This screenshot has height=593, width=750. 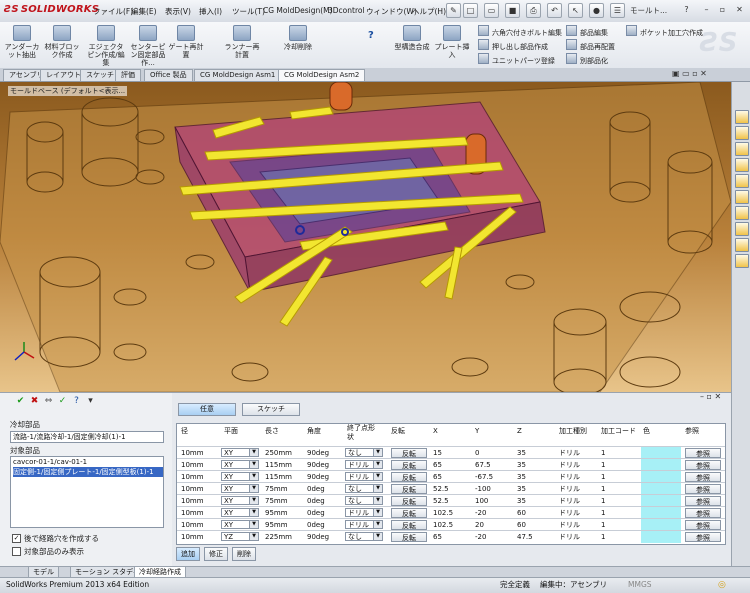 I want to click on window-controls: ▣ ▭ ▫ ✕, so click(x=689, y=73).